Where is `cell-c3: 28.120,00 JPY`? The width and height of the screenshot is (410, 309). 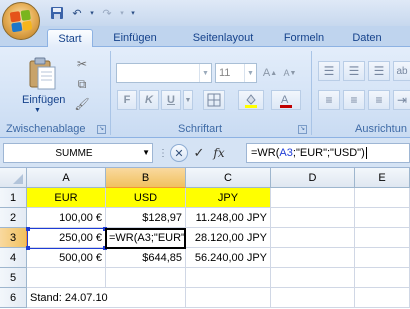 cell-c3: 28.120,00 JPY is located at coordinates (228, 238).